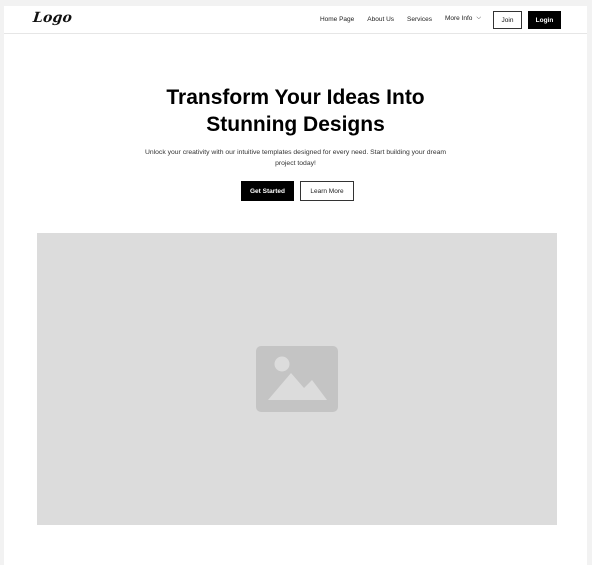 Image resolution: width=592 pixels, height=565 pixels. I want to click on nav-about-us: About Us, so click(380, 19).